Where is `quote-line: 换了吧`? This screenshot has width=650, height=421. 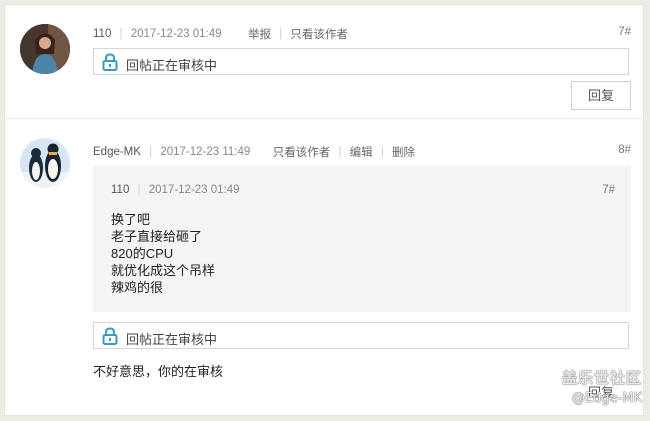
quote-line: 换了吧 is located at coordinates (131, 219).